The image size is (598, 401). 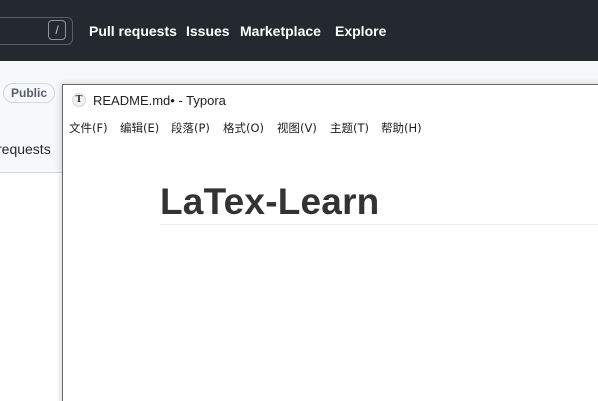 What do you see at coordinates (360, 31) in the screenshot?
I see `nav-explore: Explore` at bounding box center [360, 31].